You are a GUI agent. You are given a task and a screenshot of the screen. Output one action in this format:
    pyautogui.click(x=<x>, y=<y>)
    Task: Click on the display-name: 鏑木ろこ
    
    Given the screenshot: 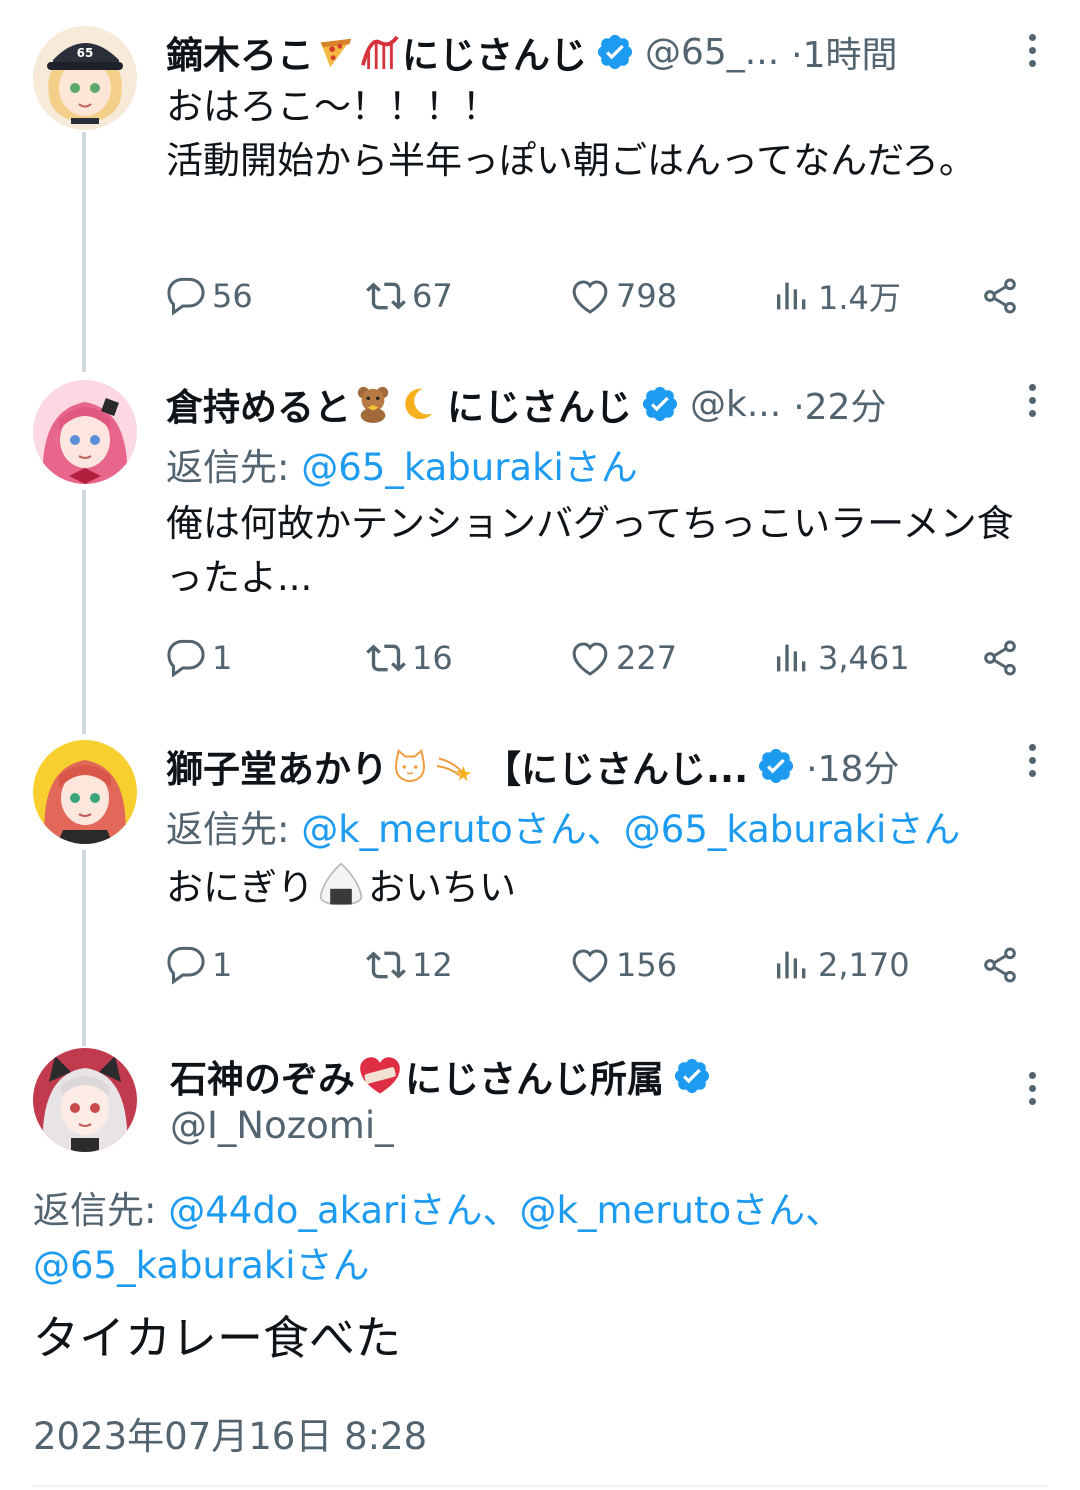 What is the action you would take?
    pyautogui.click(x=240, y=52)
    